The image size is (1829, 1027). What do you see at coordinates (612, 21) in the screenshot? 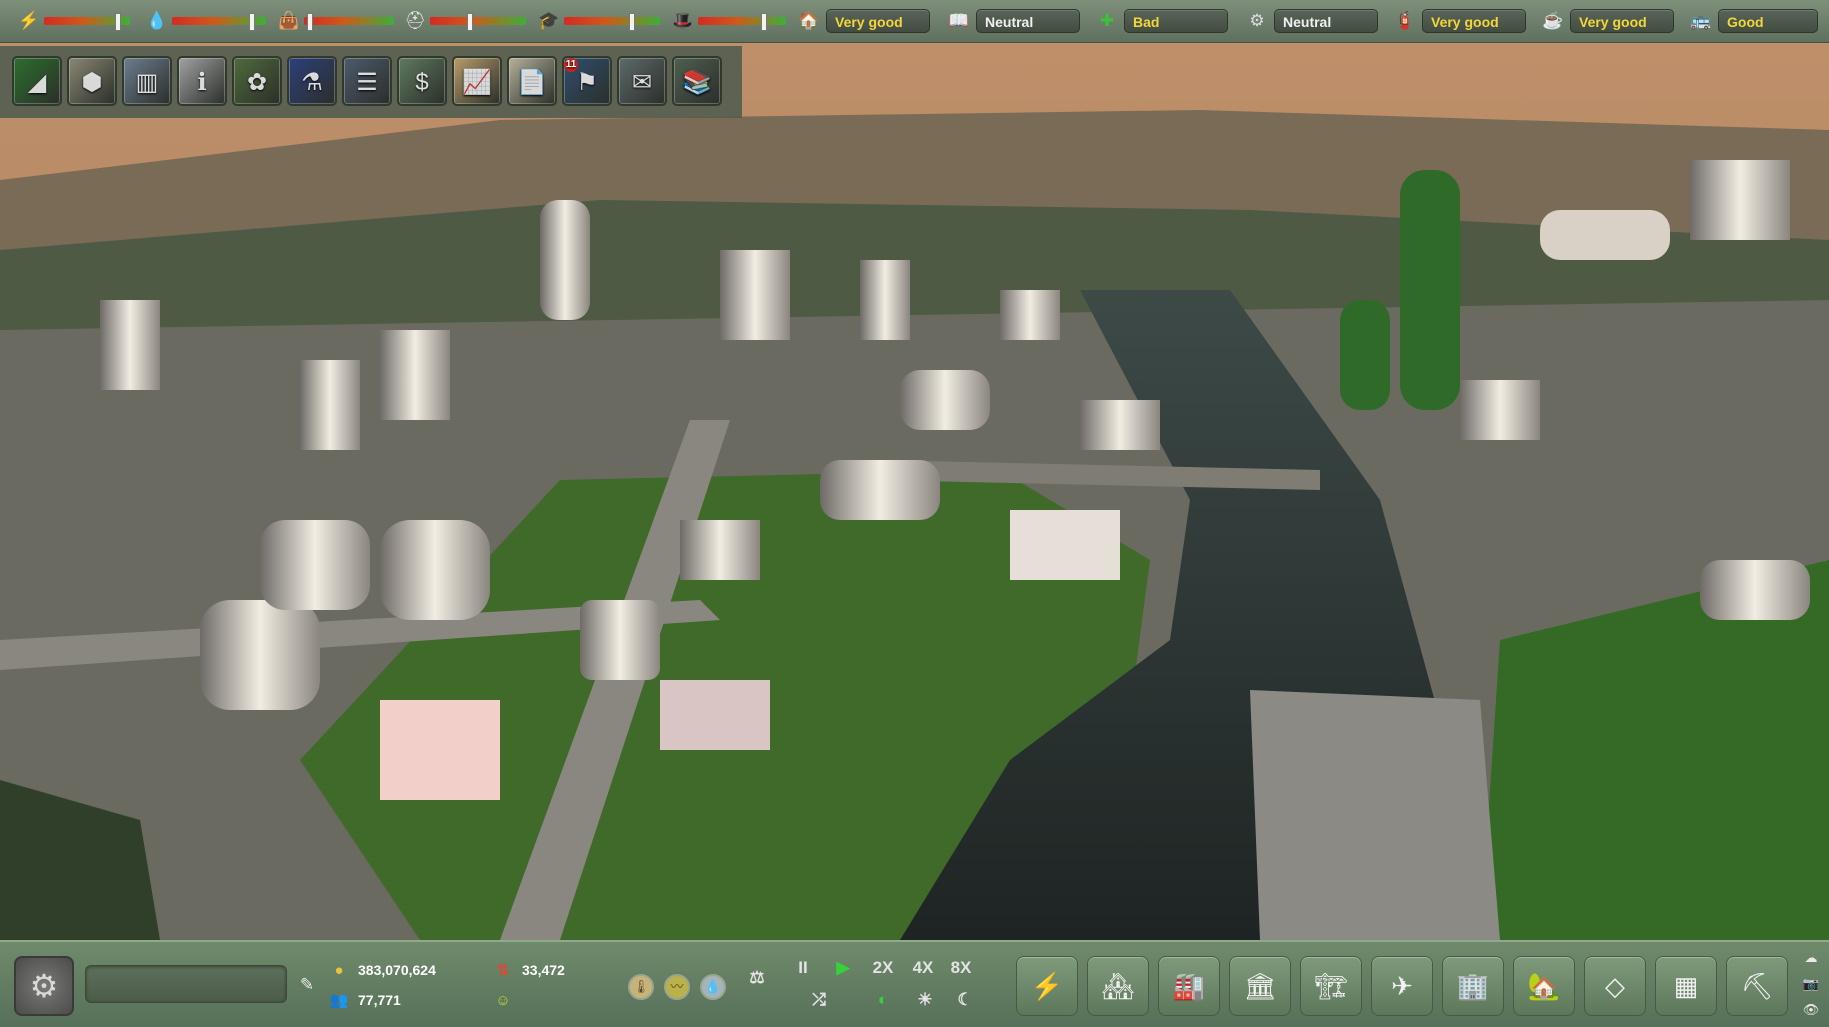
I see `education-level-bar` at bounding box center [612, 21].